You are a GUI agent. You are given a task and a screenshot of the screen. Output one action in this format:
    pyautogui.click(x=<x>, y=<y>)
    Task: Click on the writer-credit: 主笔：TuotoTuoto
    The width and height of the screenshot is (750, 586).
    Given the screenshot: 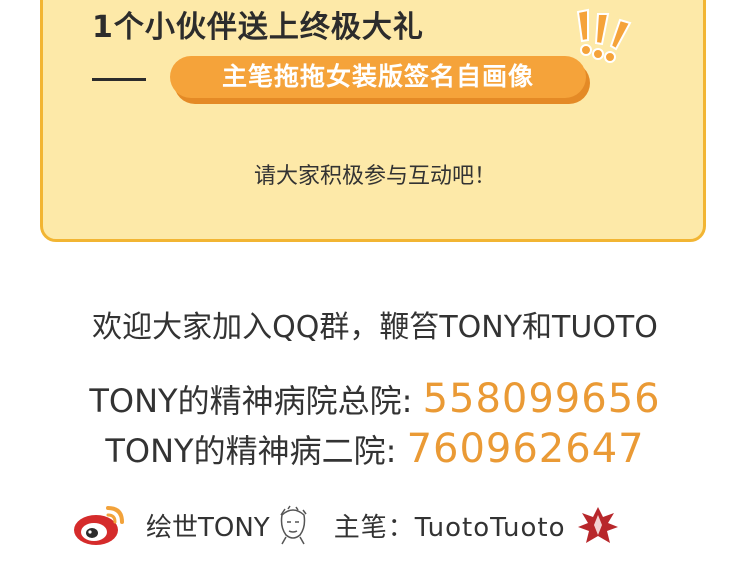 What is the action you would take?
    pyautogui.click(x=449, y=527)
    